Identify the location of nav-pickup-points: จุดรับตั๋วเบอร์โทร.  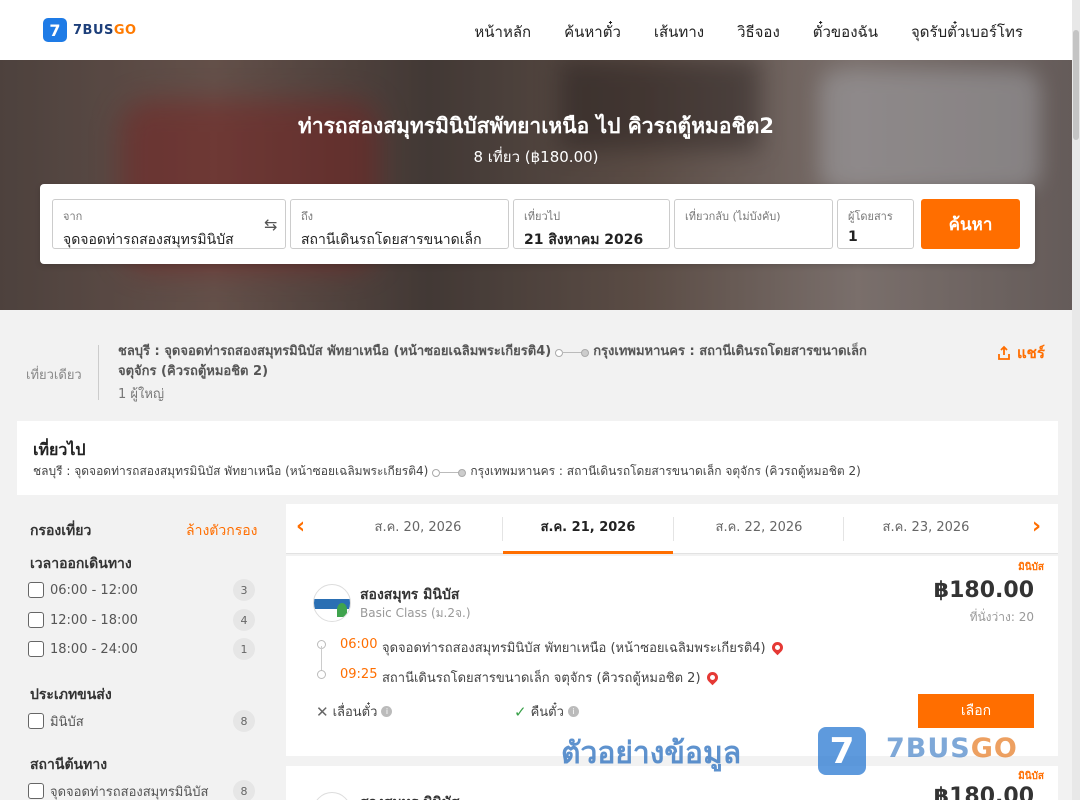
(967, 32).